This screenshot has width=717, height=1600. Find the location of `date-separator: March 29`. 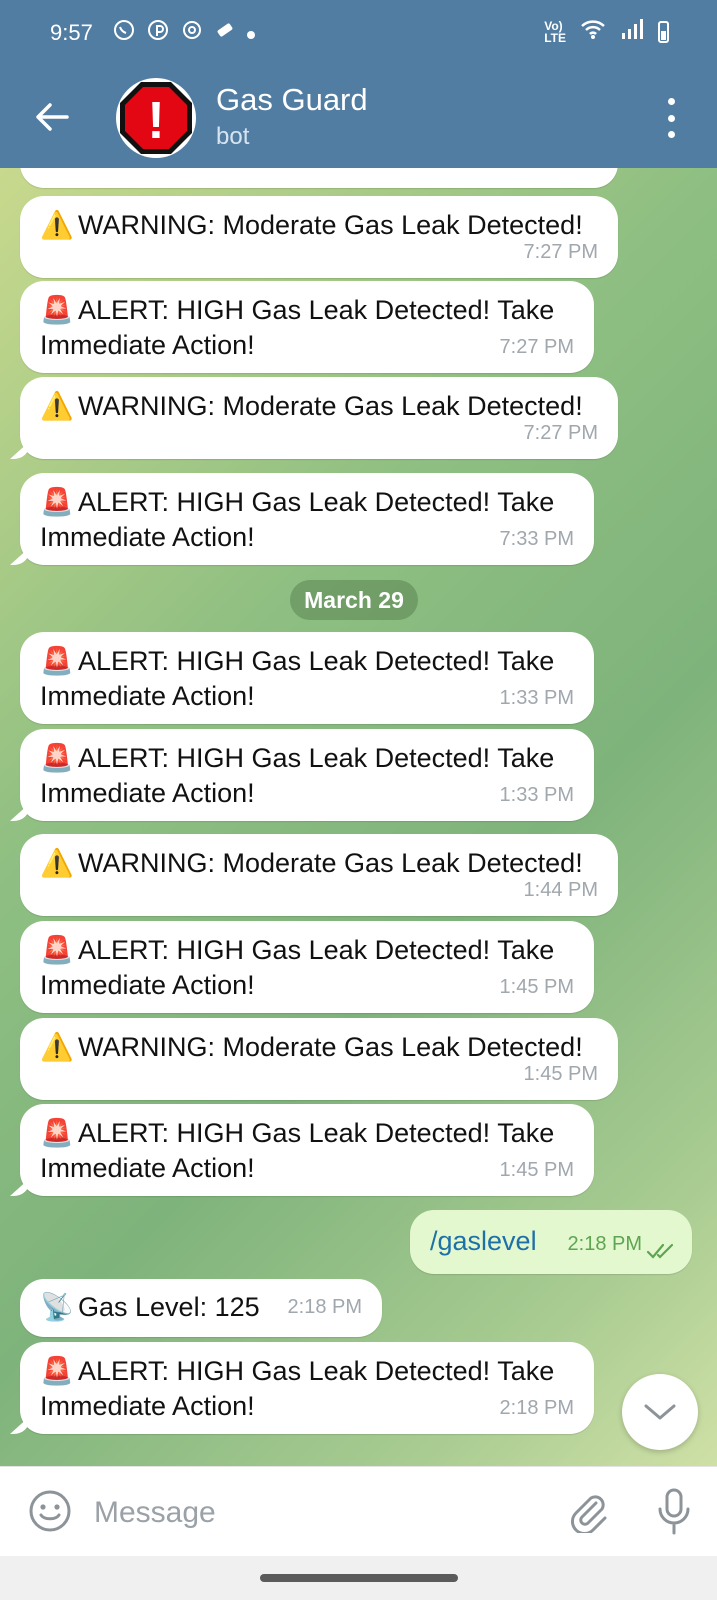

date-separator: March 29 is located at coordinates (354, 600).